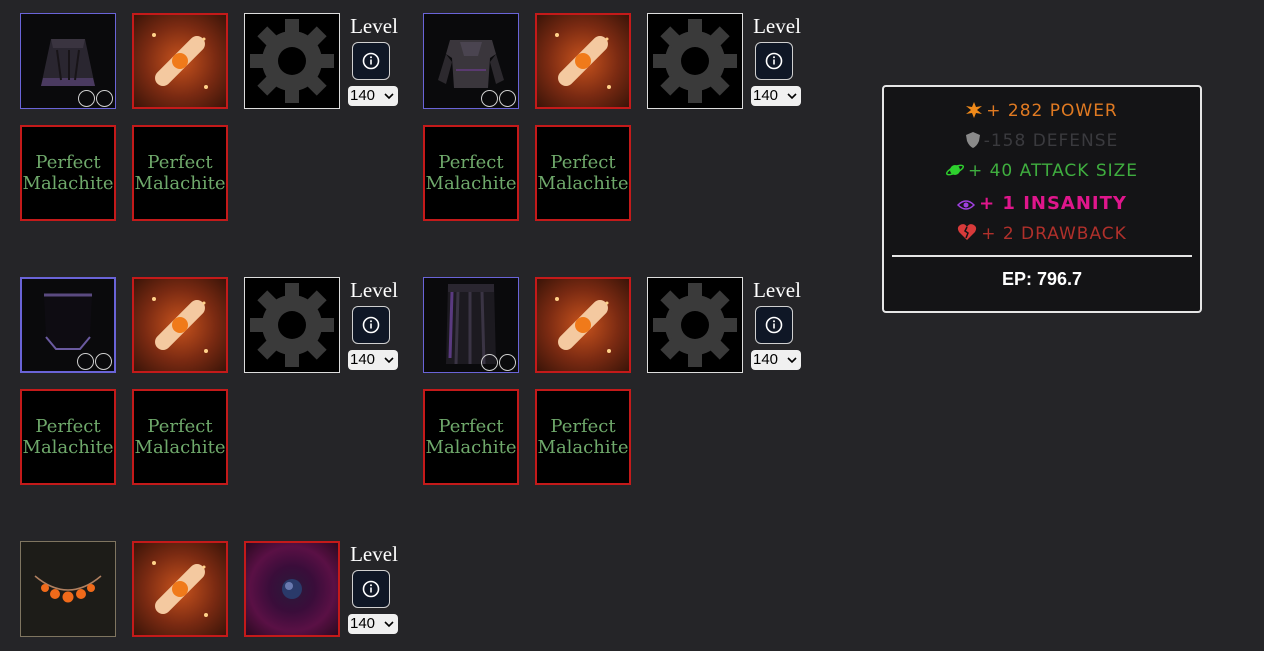  Describe the element at coordinates (1042, 171) in the screenshot. I see `stat-attack-size: + 40 ATTACK SIZE` at that location.